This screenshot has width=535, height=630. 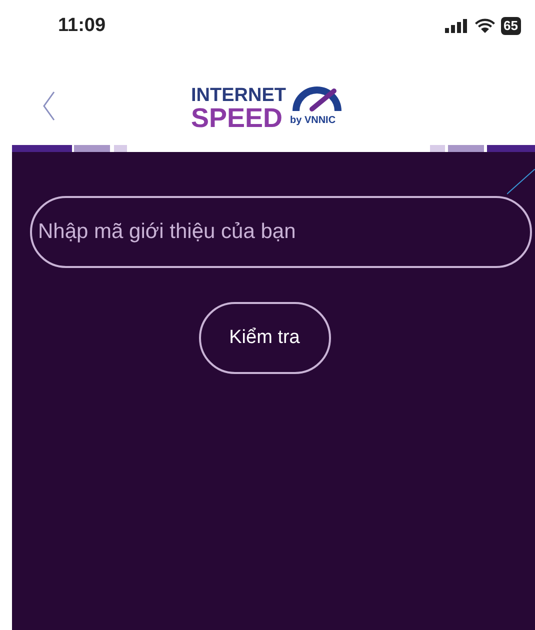 What do you see at coordinates (521, 182) in the screenshot?
I see `leader-line` at bounding box center [521, 182].